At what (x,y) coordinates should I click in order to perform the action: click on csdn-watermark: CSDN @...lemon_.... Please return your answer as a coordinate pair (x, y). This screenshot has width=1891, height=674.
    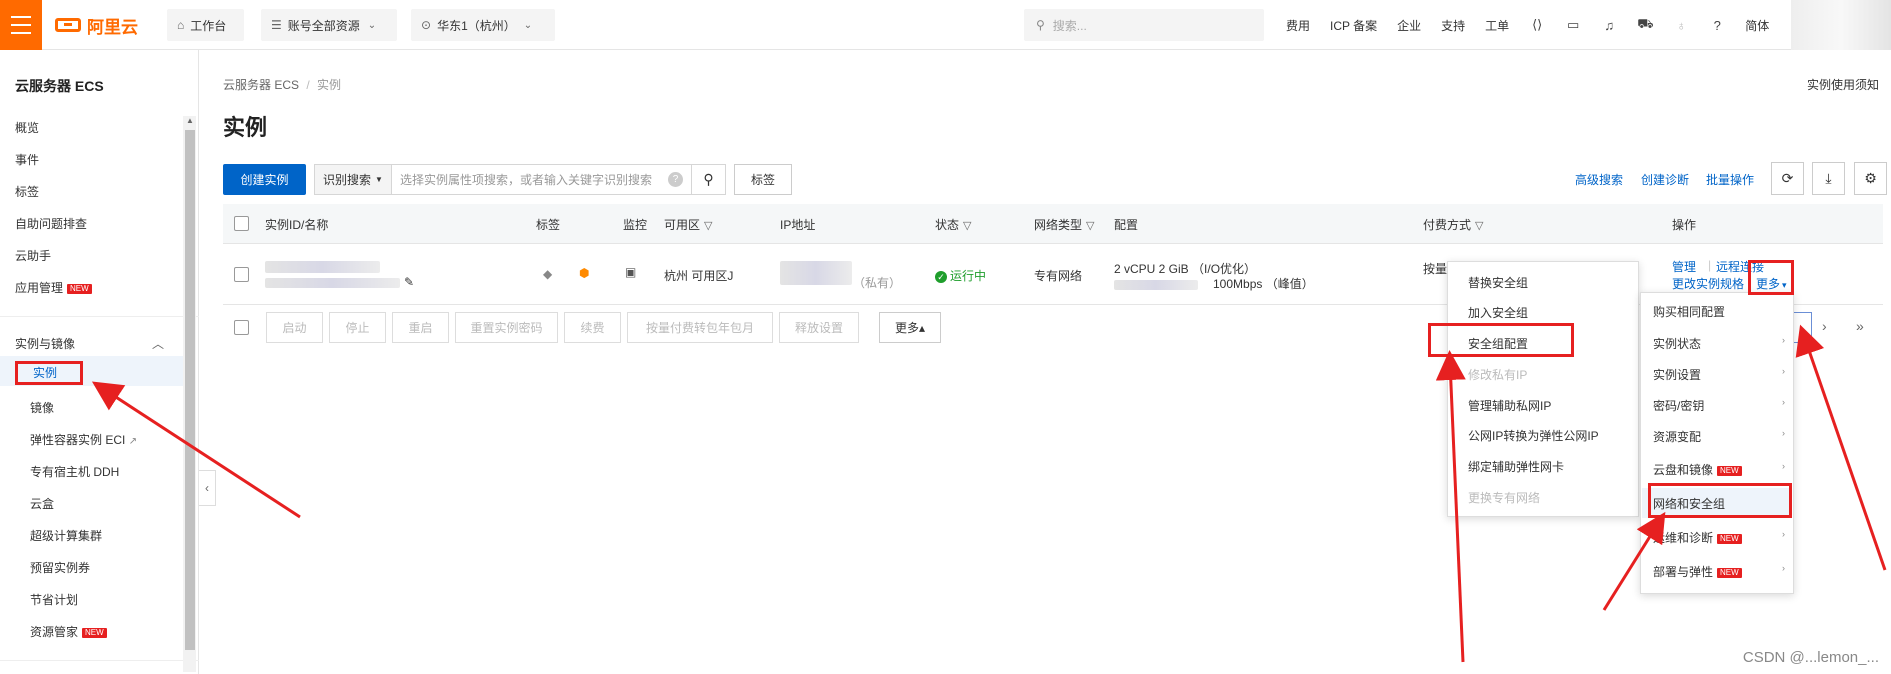
    Looking at the image, I should click on (1810, 657).